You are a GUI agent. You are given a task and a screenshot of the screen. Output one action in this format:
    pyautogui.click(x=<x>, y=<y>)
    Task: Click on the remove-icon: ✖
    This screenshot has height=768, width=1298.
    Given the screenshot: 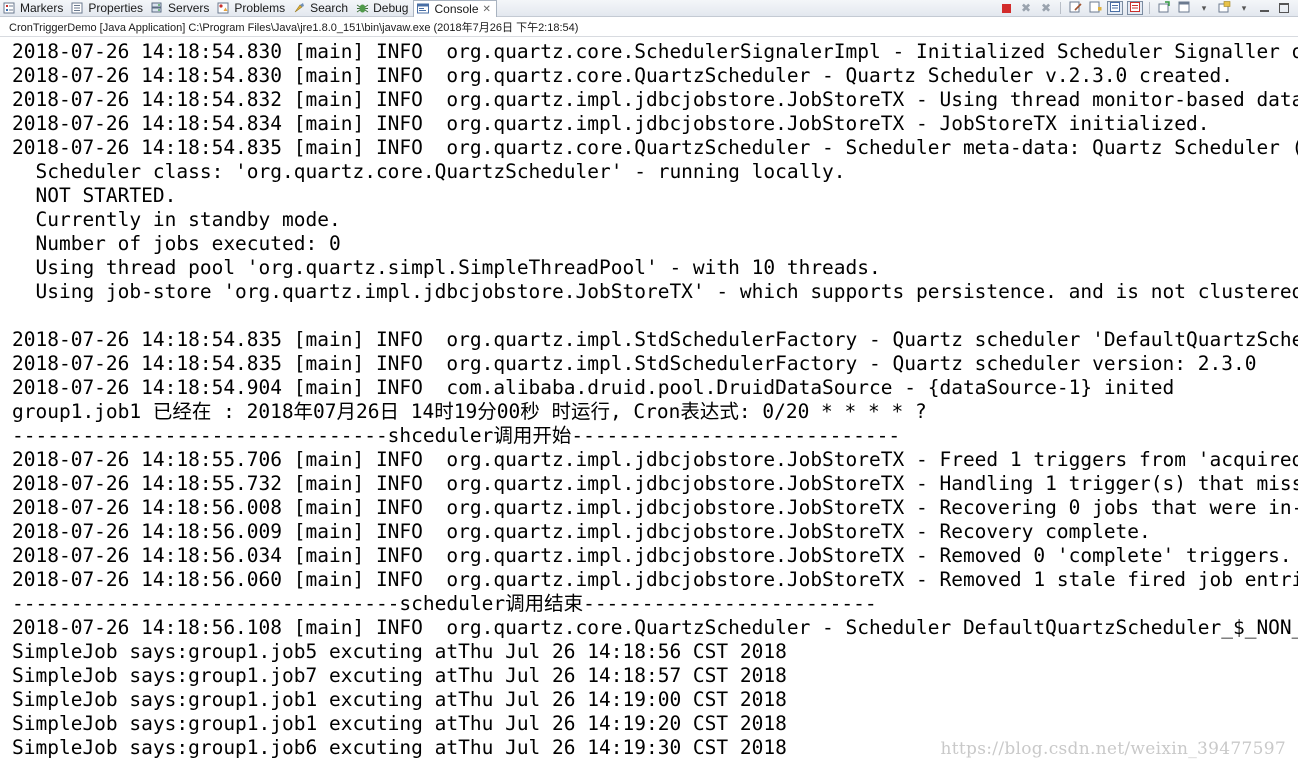 What is the action you would take?
    pyautogui.click(x=1026, y=8)
    